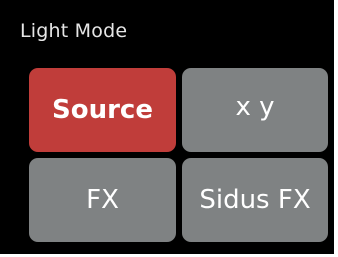 Image resolution: width=338 pixels, height=257 pixels. I want to click on mode-tile-xy: x y, so click(255, 110).